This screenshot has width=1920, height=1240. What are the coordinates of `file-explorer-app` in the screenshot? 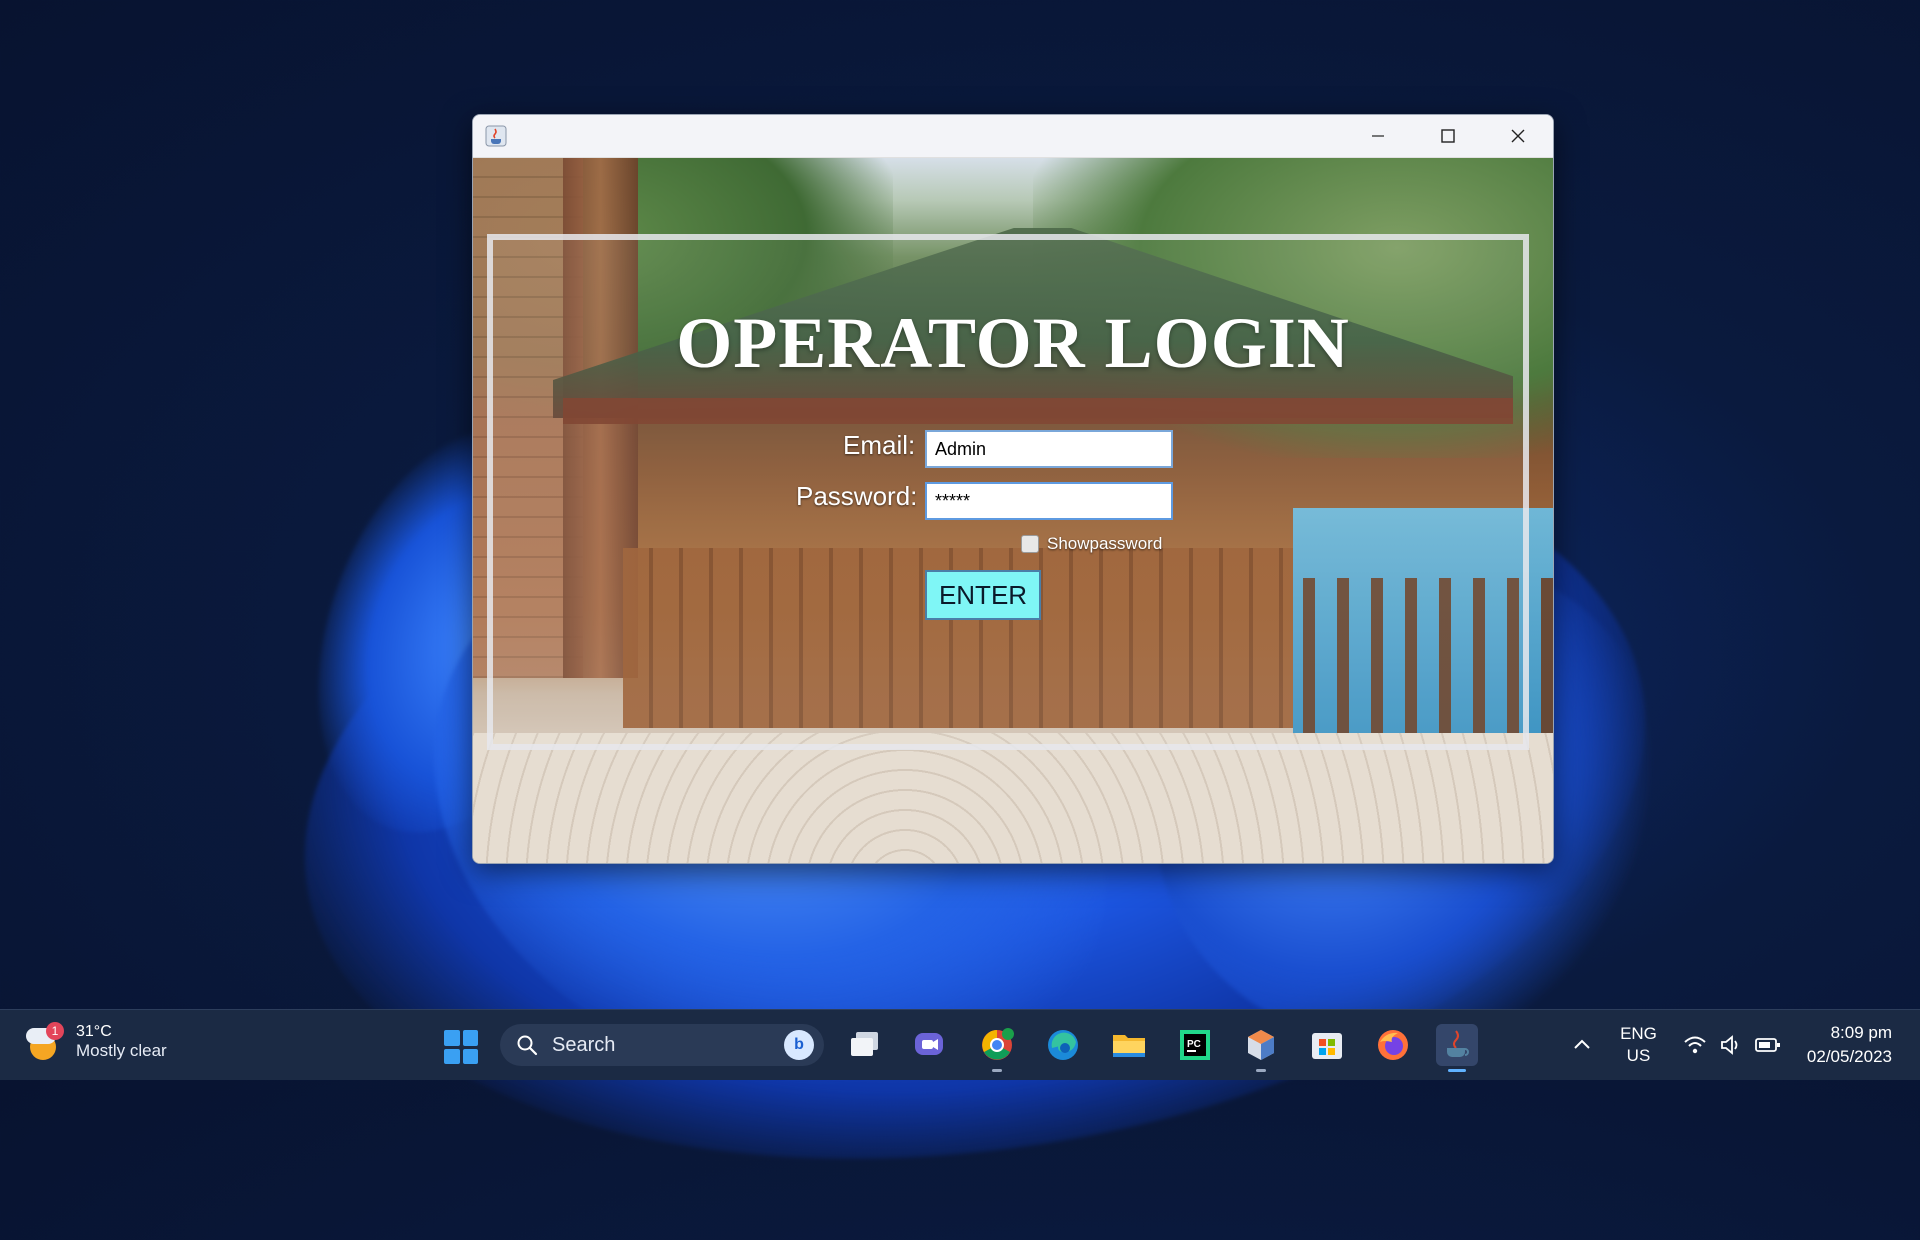 It's located at (1129, 1045).